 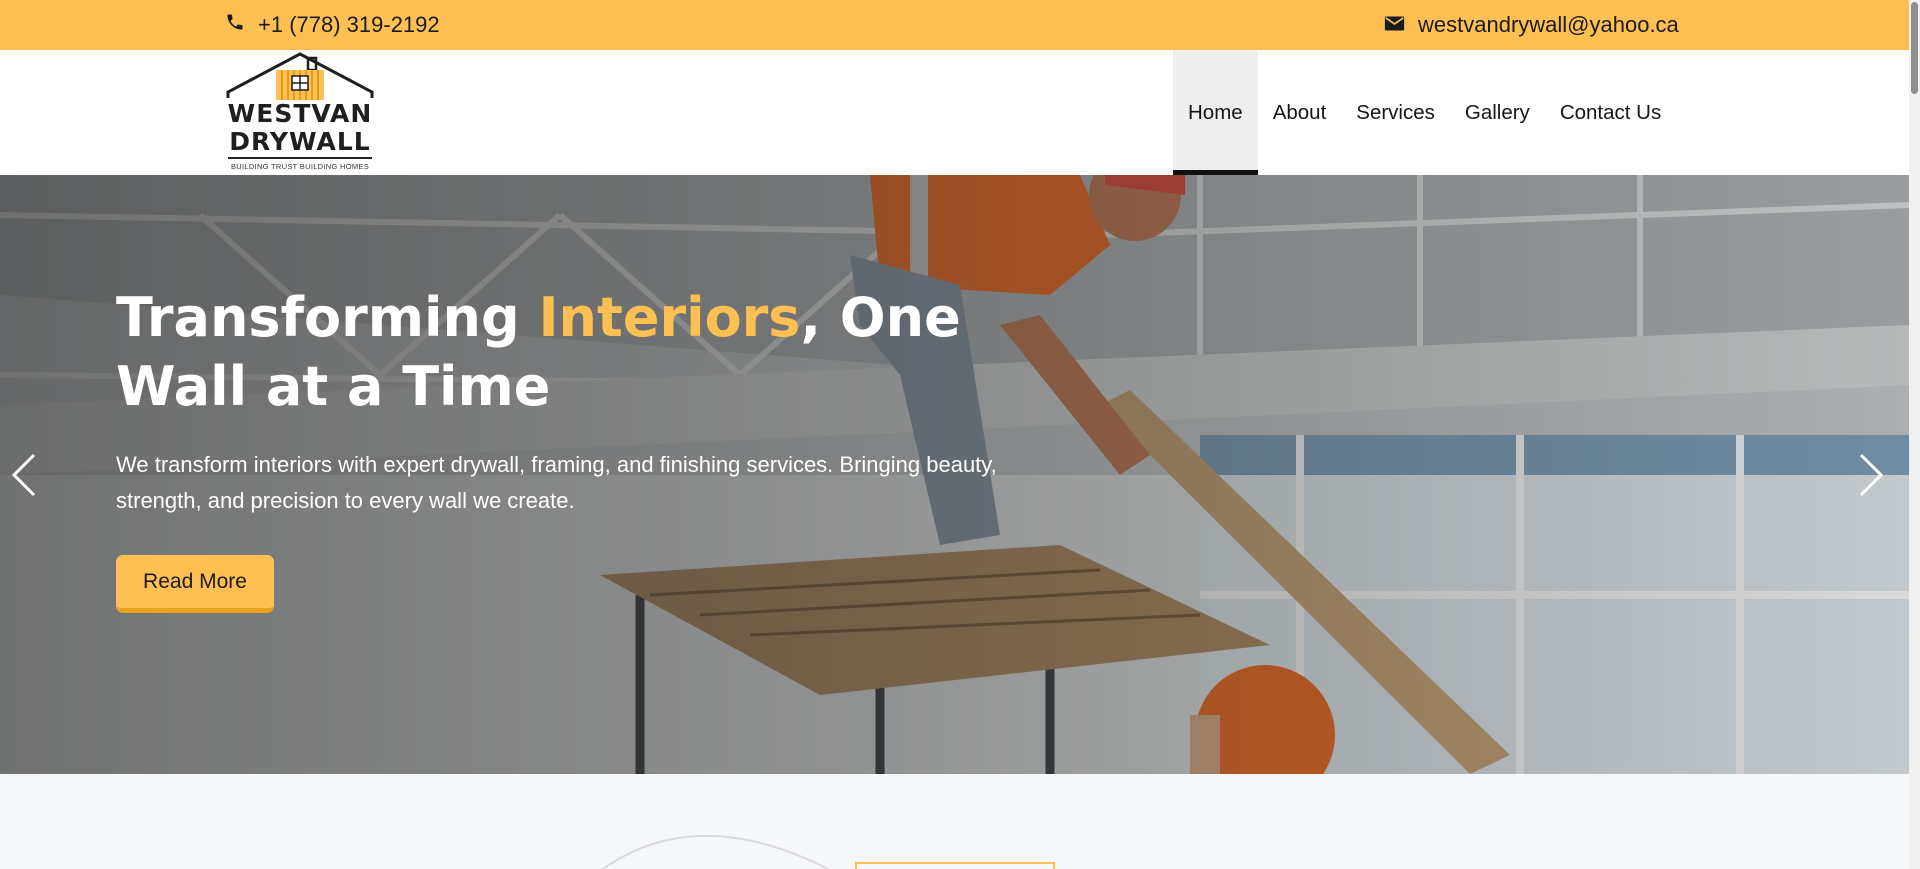 I want to click on nav-item-home: Home, so click(x=1215, y=112).